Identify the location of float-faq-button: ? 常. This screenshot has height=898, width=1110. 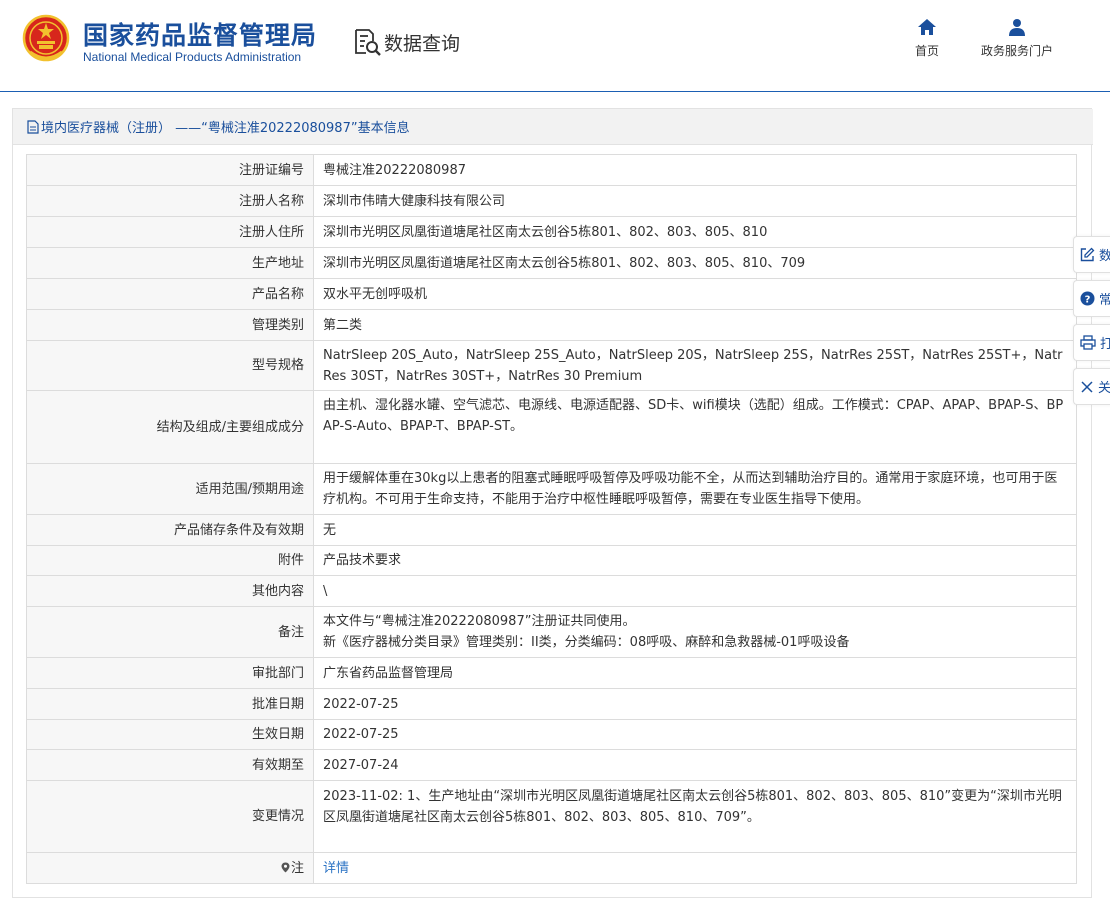
(1091, 298).